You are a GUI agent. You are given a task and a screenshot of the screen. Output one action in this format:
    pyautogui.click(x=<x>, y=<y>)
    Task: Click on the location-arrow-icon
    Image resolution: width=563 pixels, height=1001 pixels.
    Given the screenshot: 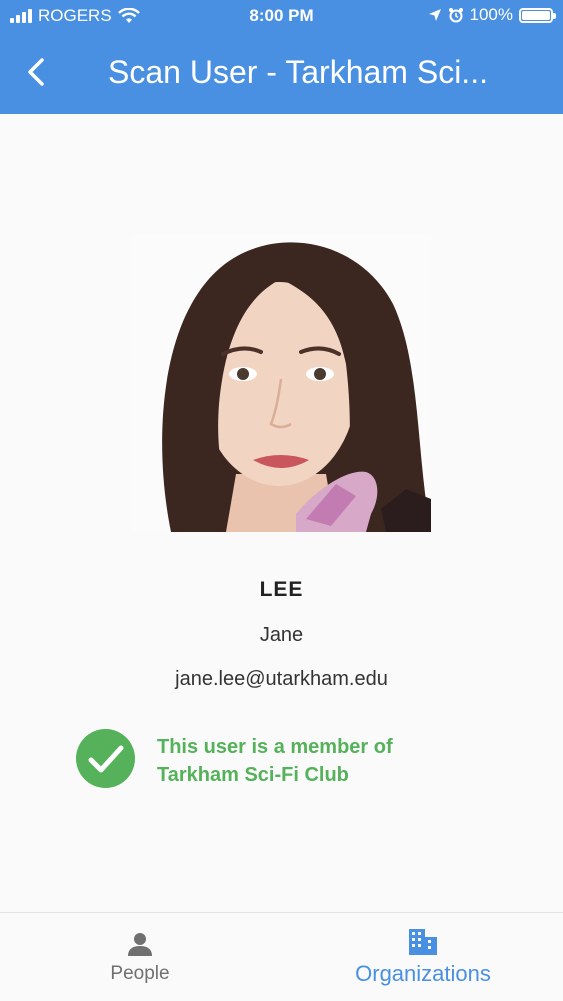 What is the action you would take?
    pyautogui.click(x=434, y=15)
    